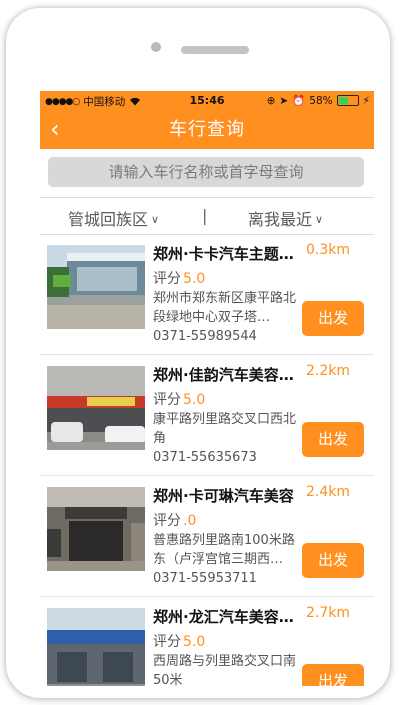 This screenshot has height=705, width=400. I want to click on shop-phone: 0371-55635673, so click(205, 457).